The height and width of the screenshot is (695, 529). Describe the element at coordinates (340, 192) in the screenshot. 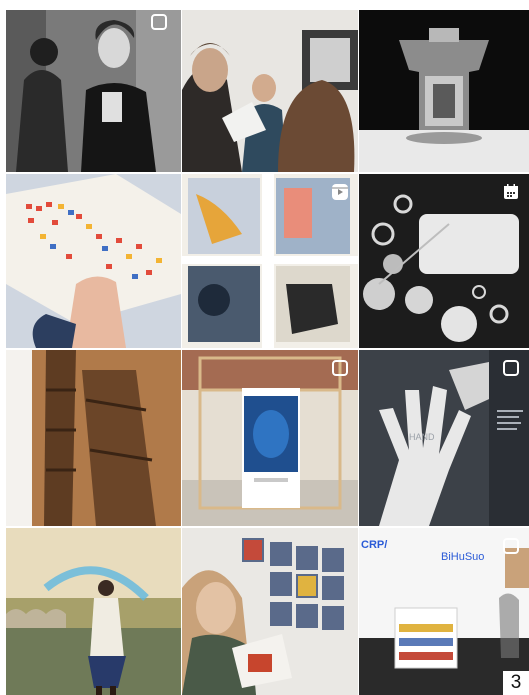

I see `reels-icon` at that location.